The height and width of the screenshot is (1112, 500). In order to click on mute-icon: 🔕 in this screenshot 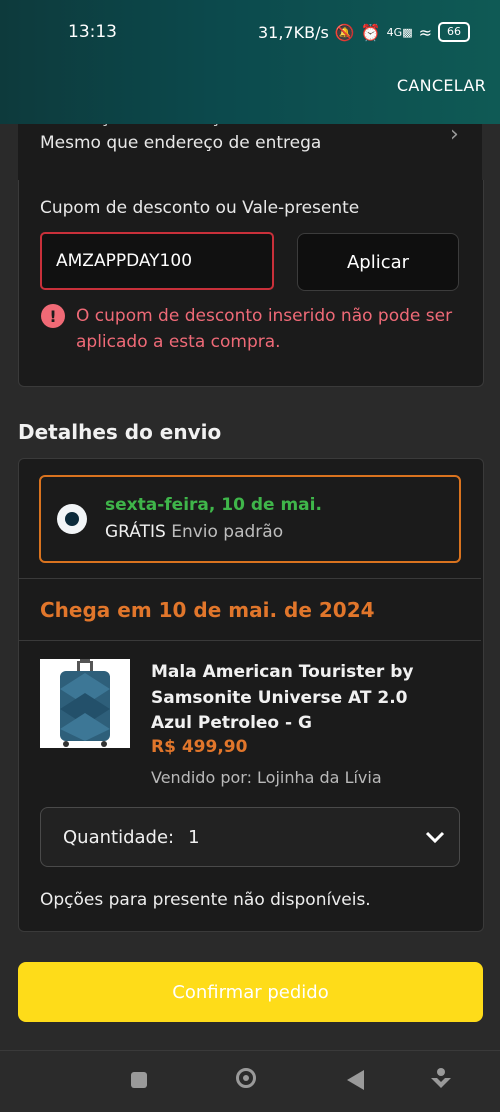, I will do `click(344, 32)`.